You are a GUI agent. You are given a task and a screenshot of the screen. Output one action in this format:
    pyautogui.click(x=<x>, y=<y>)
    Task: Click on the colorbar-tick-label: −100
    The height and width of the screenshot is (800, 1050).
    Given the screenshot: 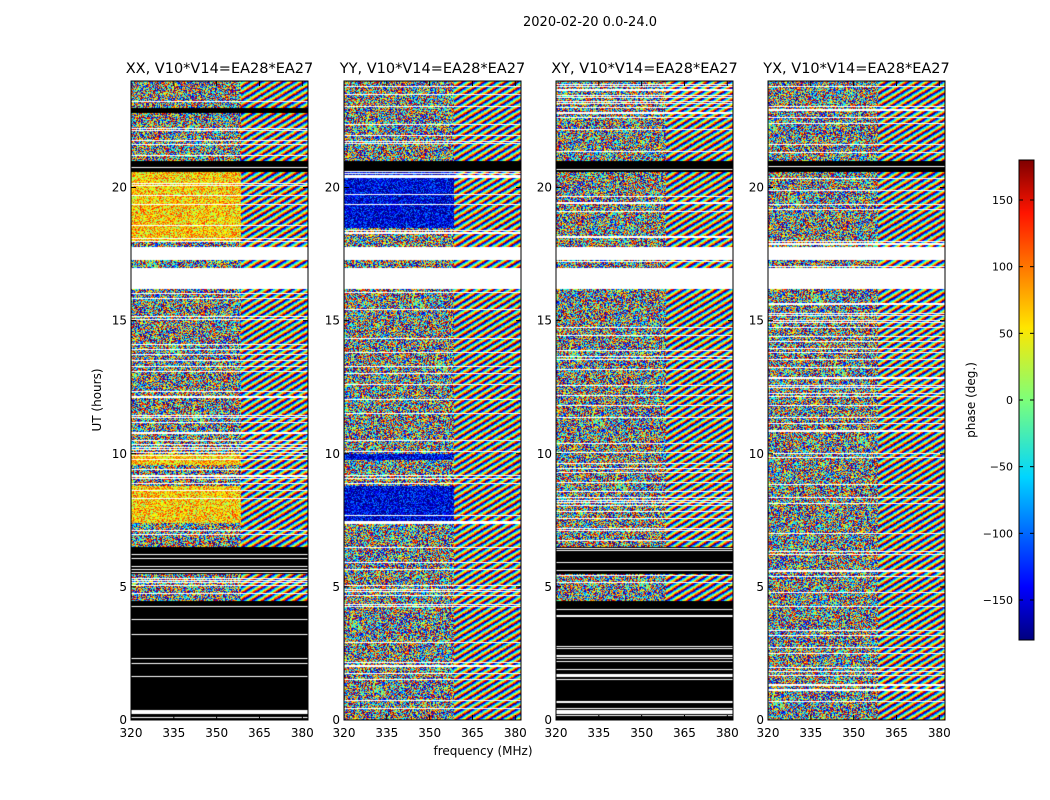 What is the action you would take?
    pyautogui.click(x=998, y=533)
    